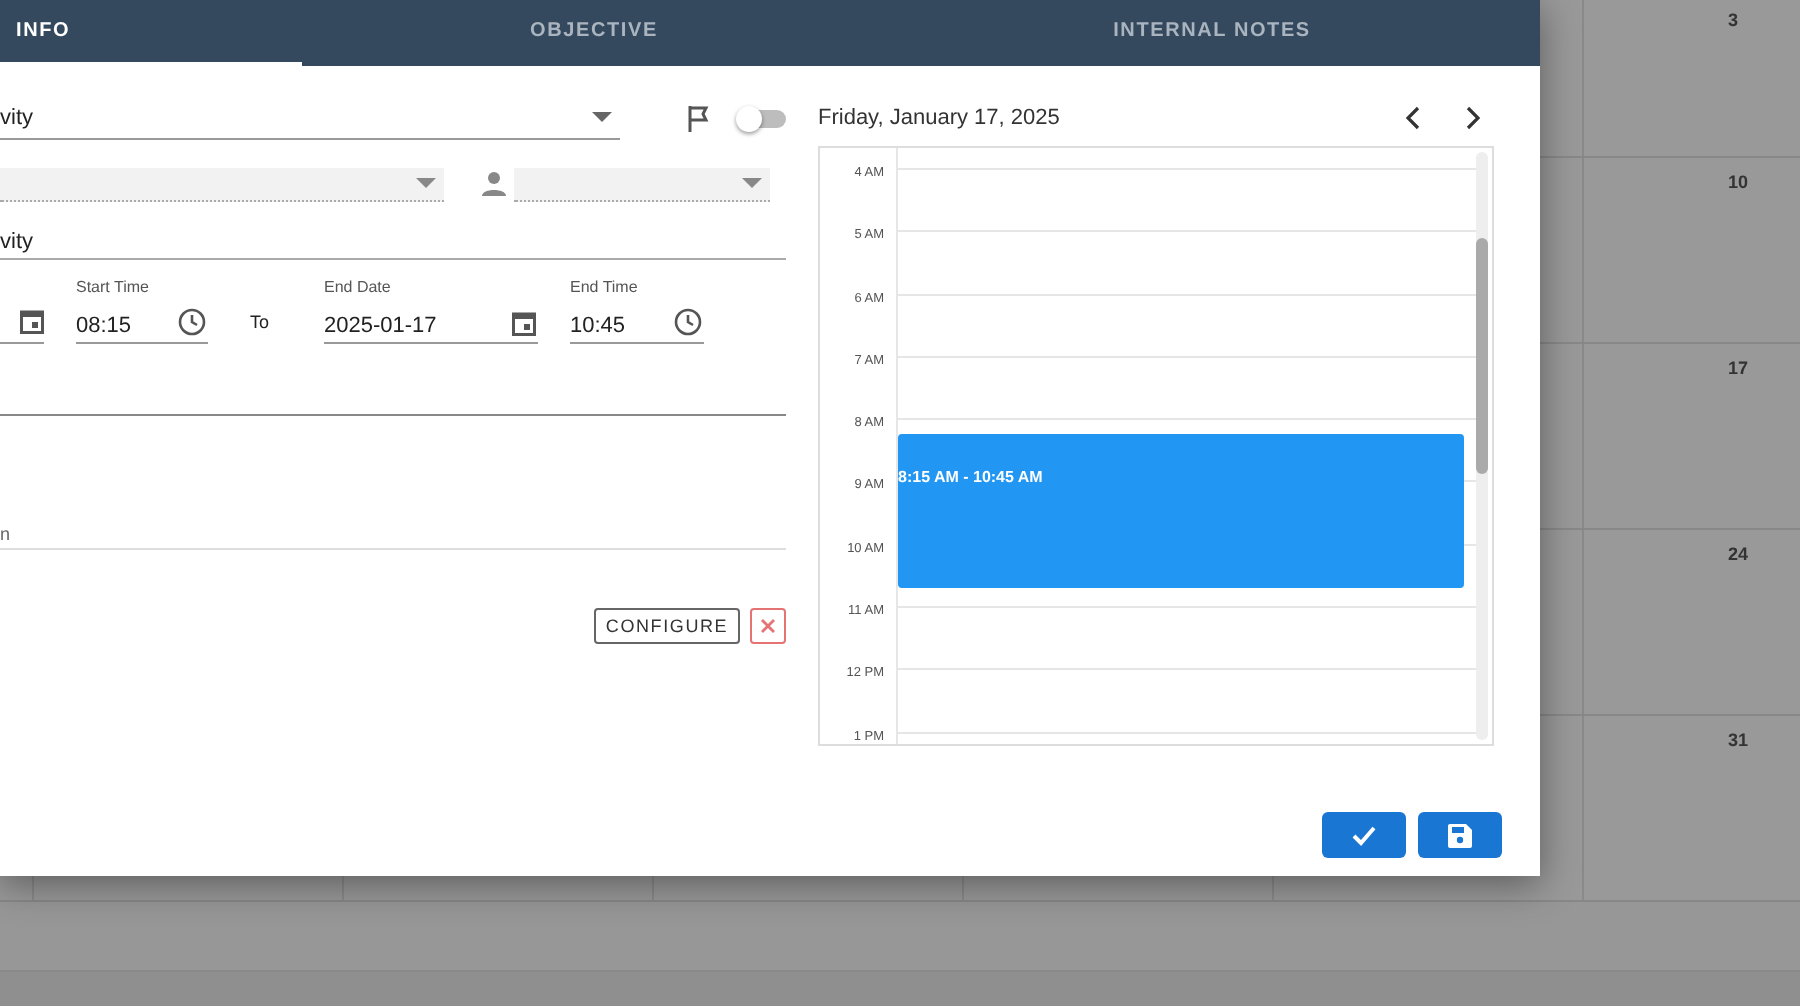  I want to click on save-icon, so click(1460, 835).